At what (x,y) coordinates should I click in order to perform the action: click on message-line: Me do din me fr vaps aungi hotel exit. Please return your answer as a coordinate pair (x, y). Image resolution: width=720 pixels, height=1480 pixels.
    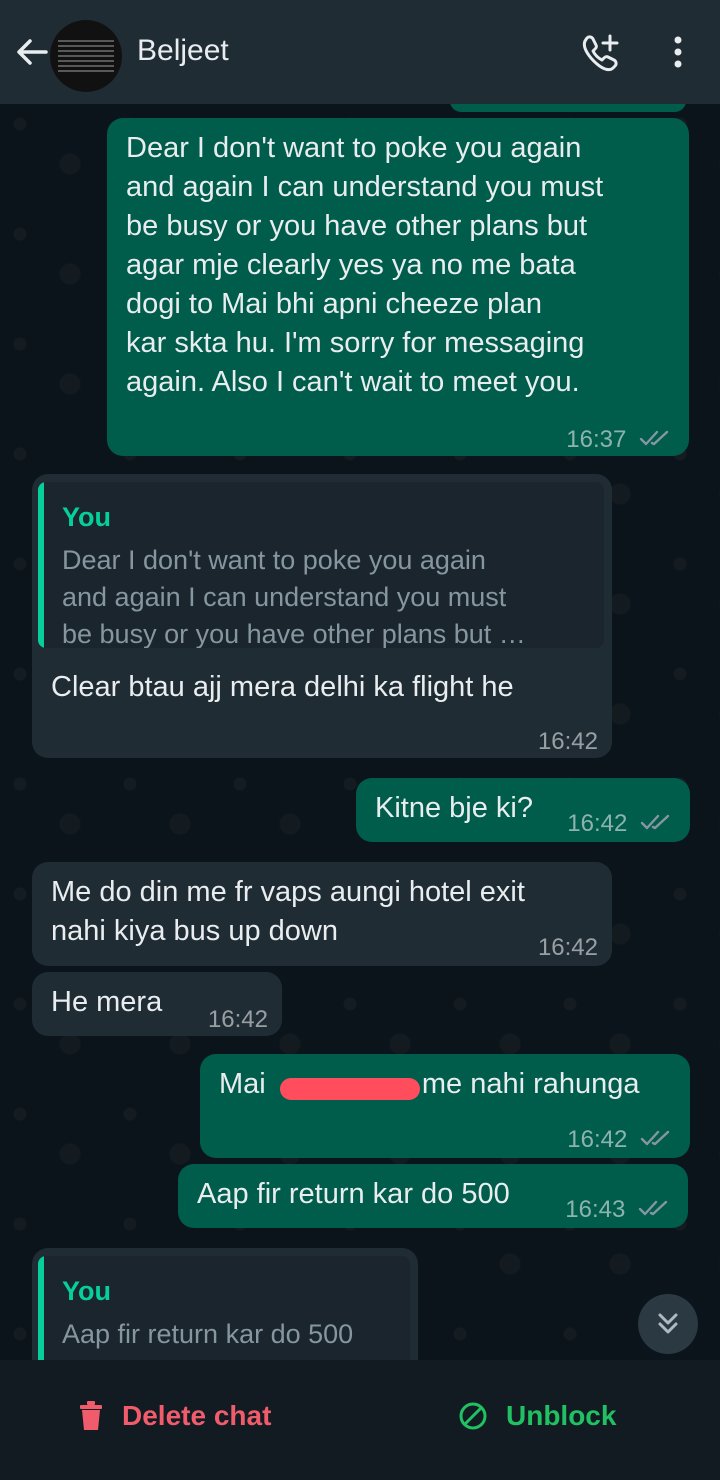
    Looking at the image, I should click on (288, 892).